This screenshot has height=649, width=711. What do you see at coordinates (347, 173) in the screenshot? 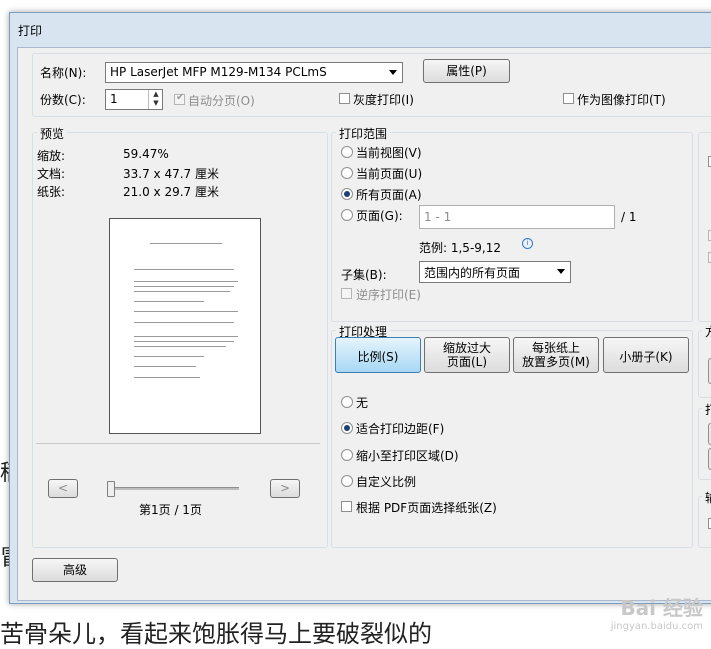
I see `radio-current-page` at bounding box center [347, 173].